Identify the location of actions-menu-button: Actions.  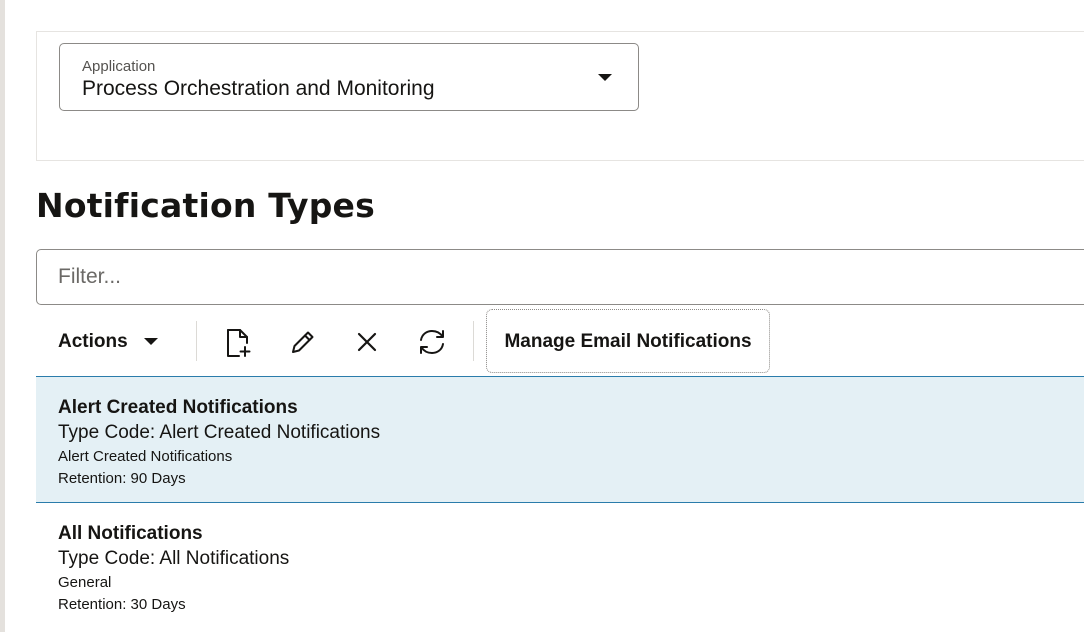
(111, 342).